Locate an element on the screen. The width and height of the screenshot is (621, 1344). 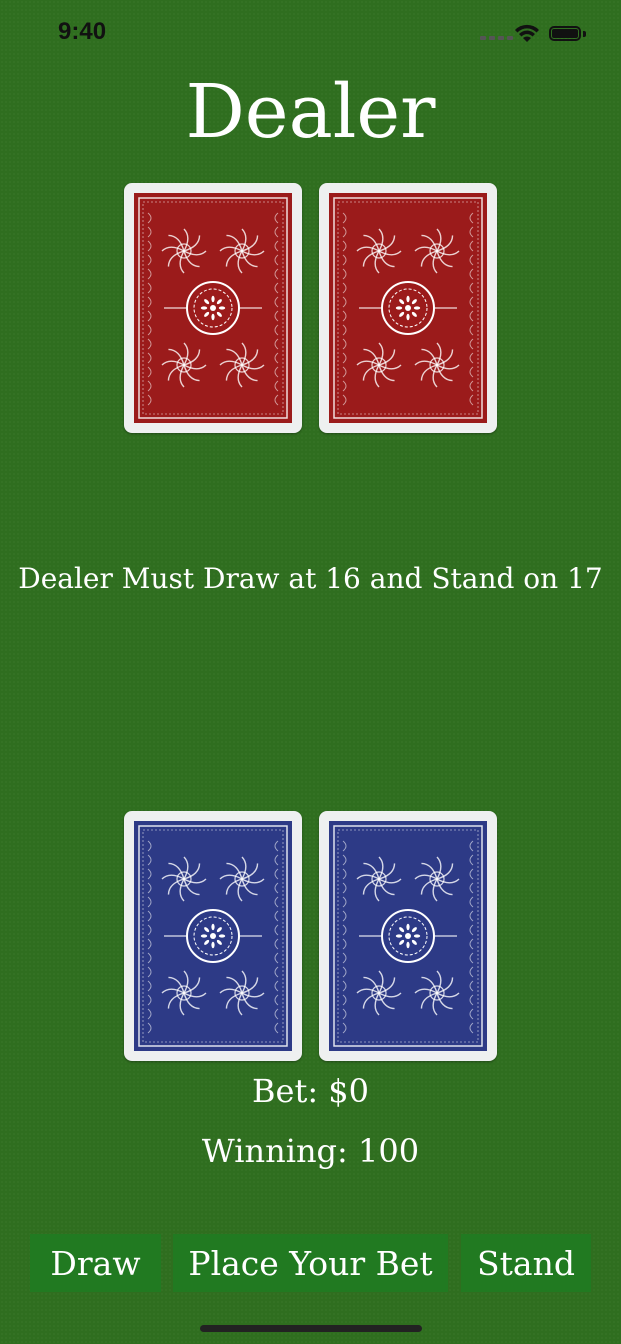
status-bar: 9:40 is located at coordinates (310, 32).